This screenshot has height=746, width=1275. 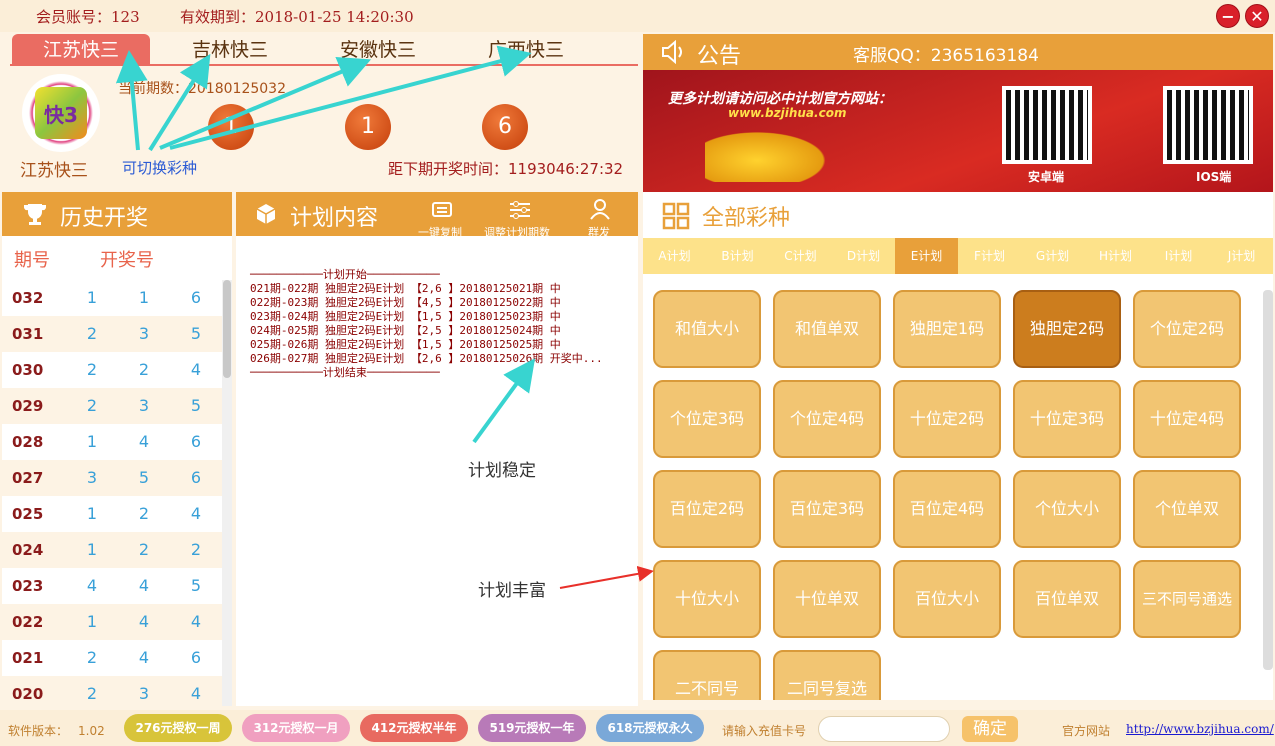 I want to click on site-url-link: http://www.bzjihua.com/, so click(x=1200, y=729).